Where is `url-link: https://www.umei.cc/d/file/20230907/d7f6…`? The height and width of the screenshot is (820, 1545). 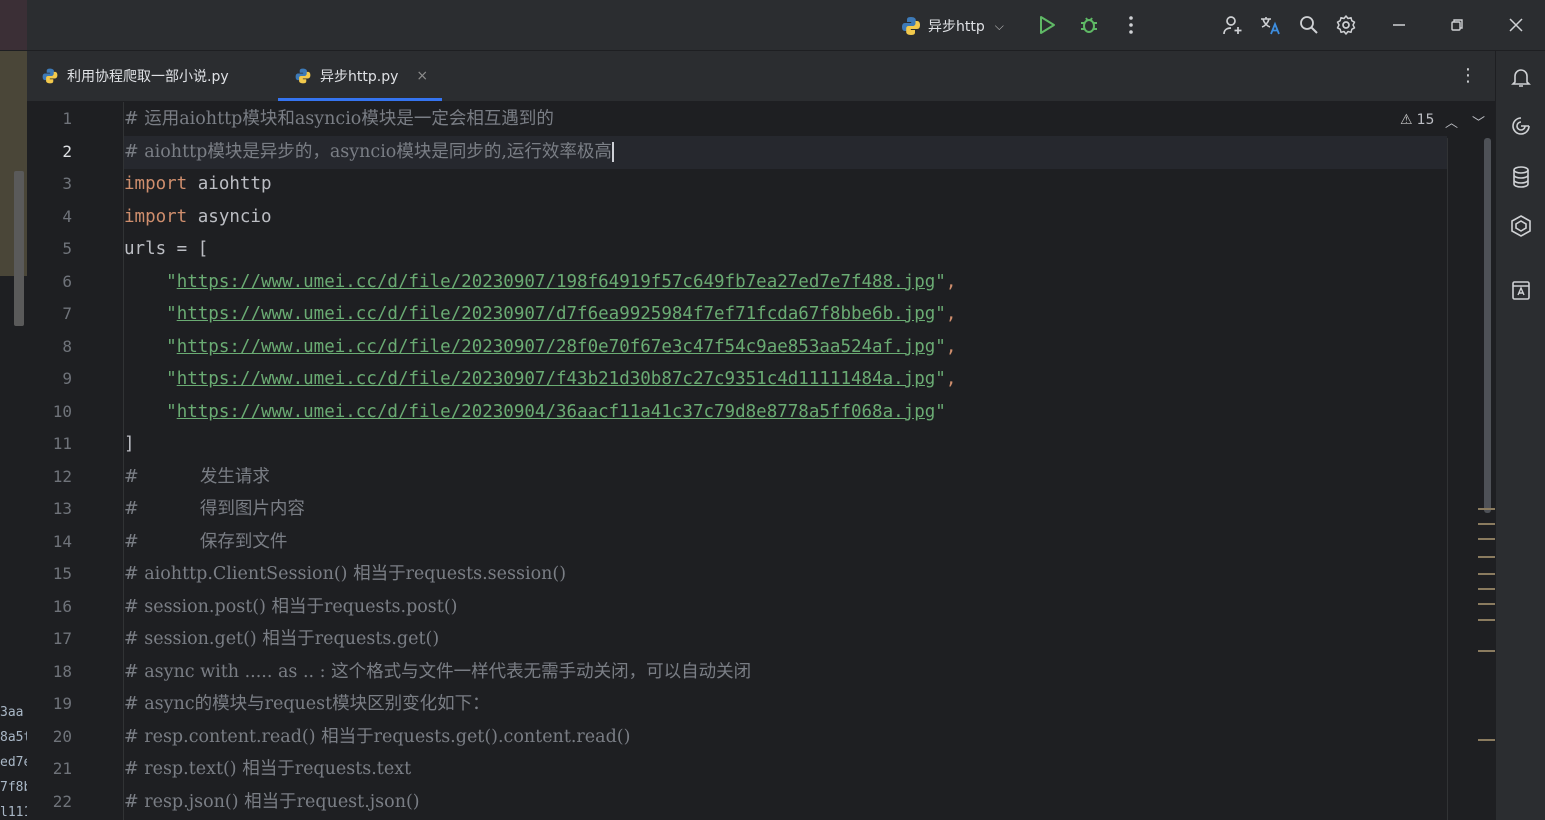
url-link: https://www.umei.cc/d/file/20230907/d7f6… is located at coordinates (556, 314).